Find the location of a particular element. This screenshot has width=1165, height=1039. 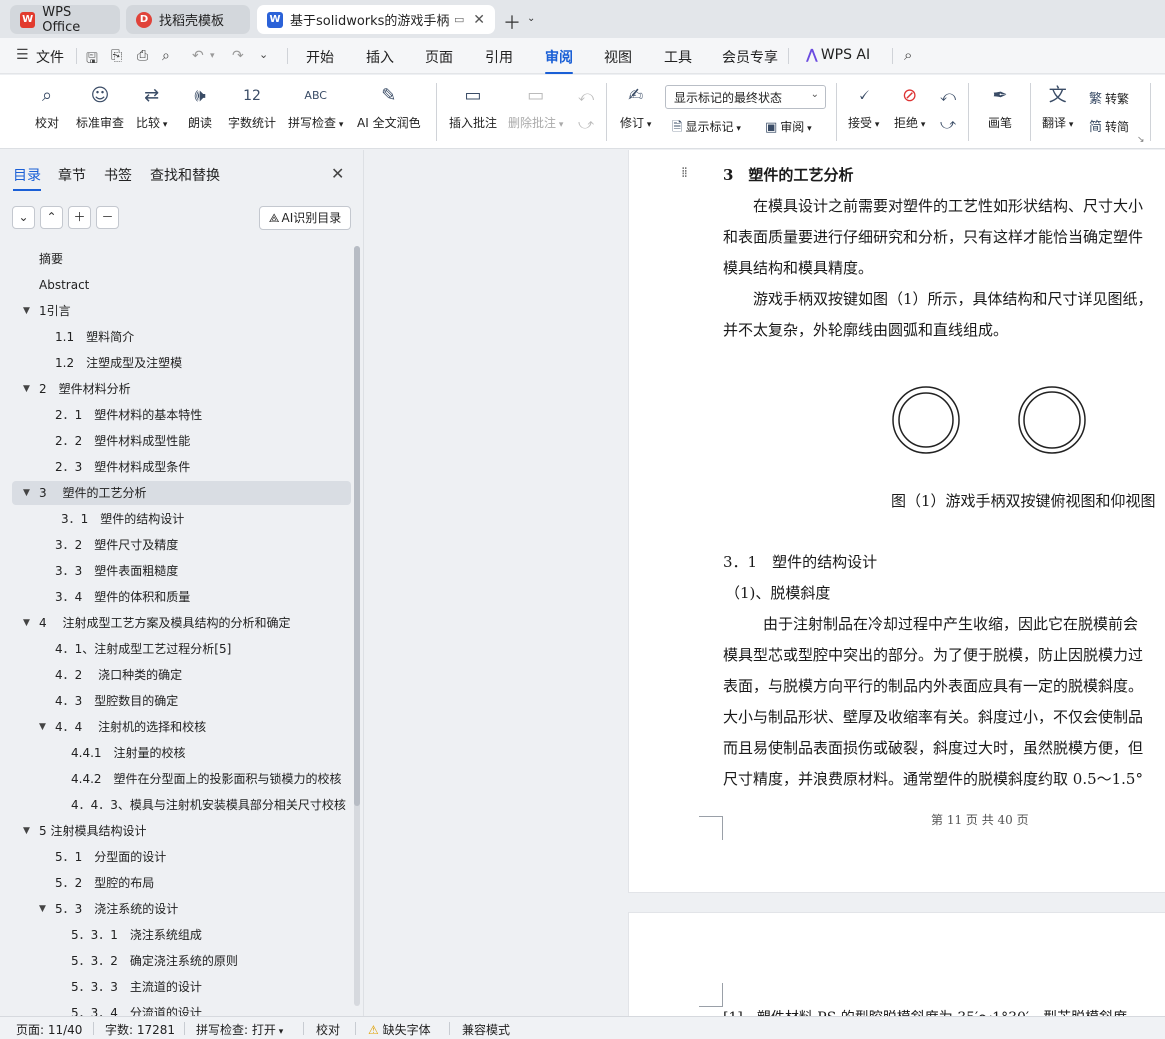

menu-review: 审阅 is located at coordinates (559, 60).